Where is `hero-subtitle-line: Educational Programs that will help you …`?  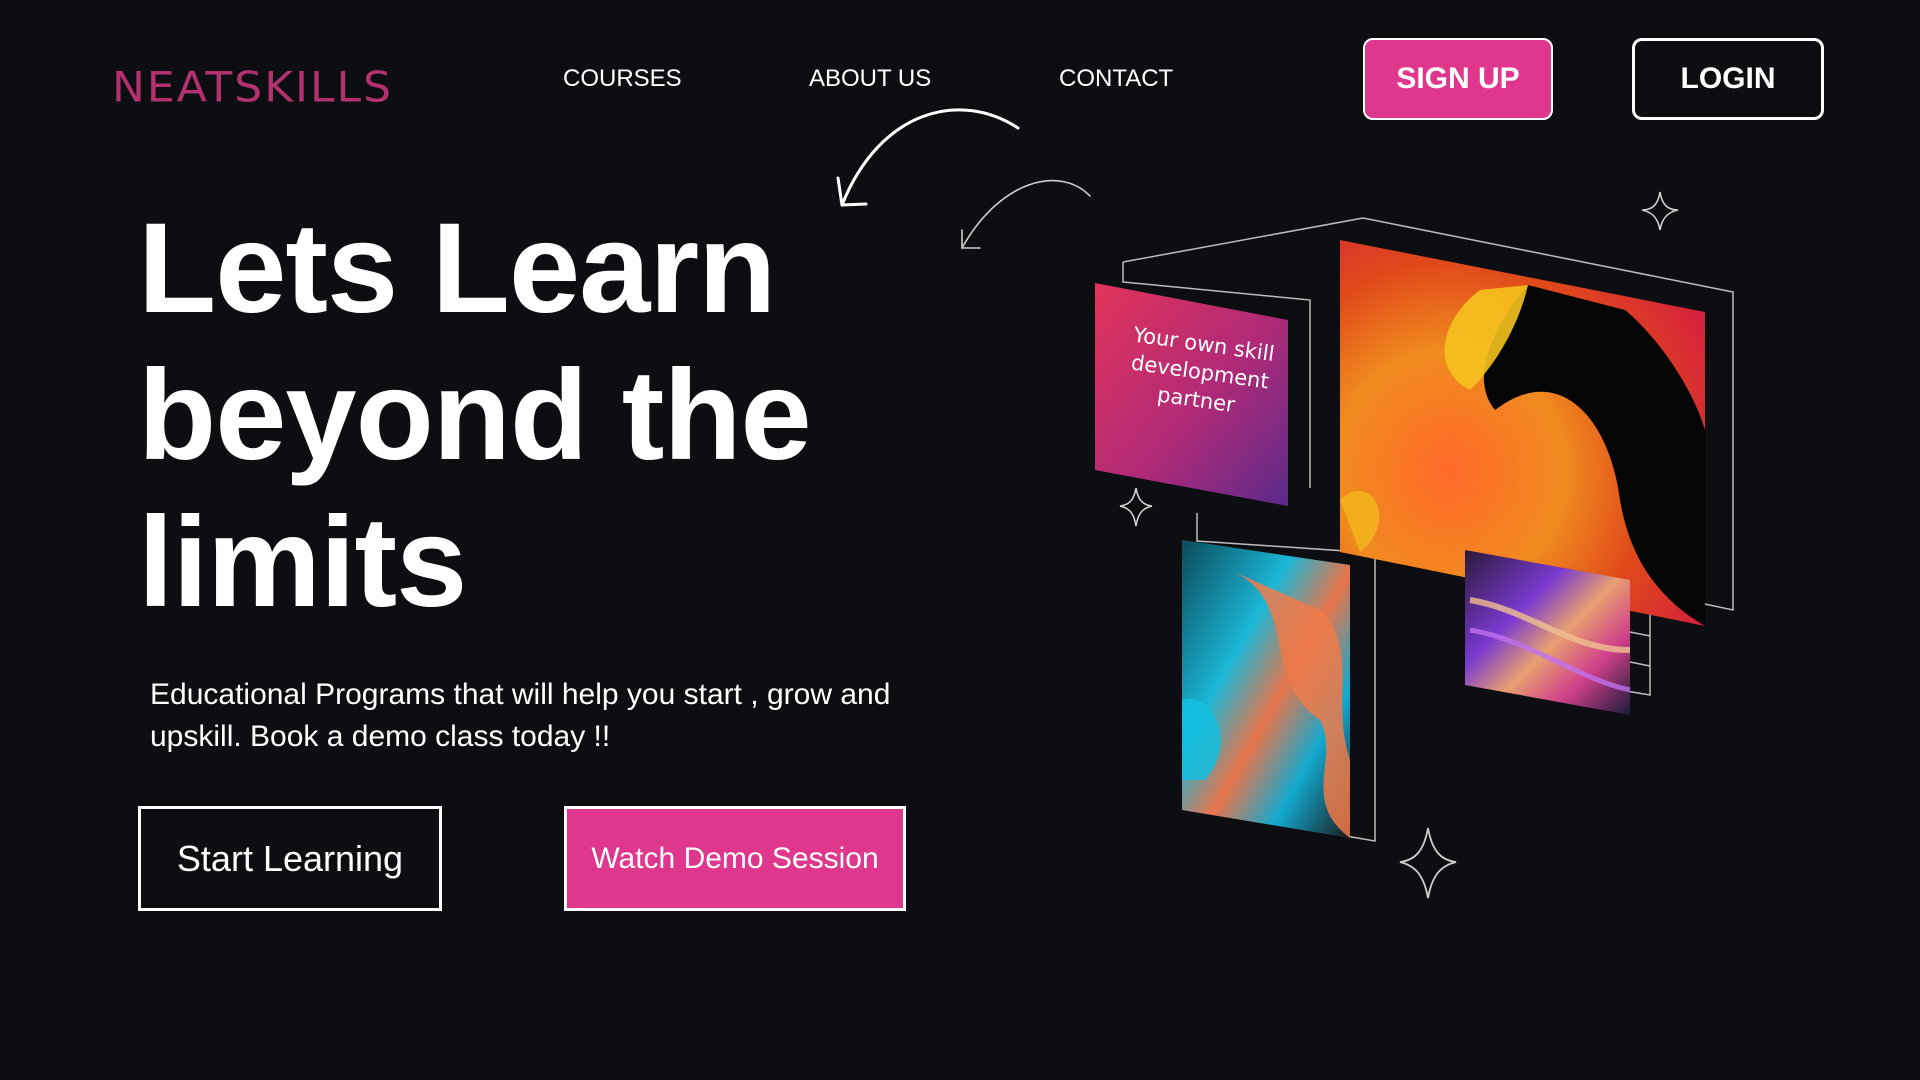
hero-subtitle-line: Educational Programs that will help you … is located at coordinates (520, 694).